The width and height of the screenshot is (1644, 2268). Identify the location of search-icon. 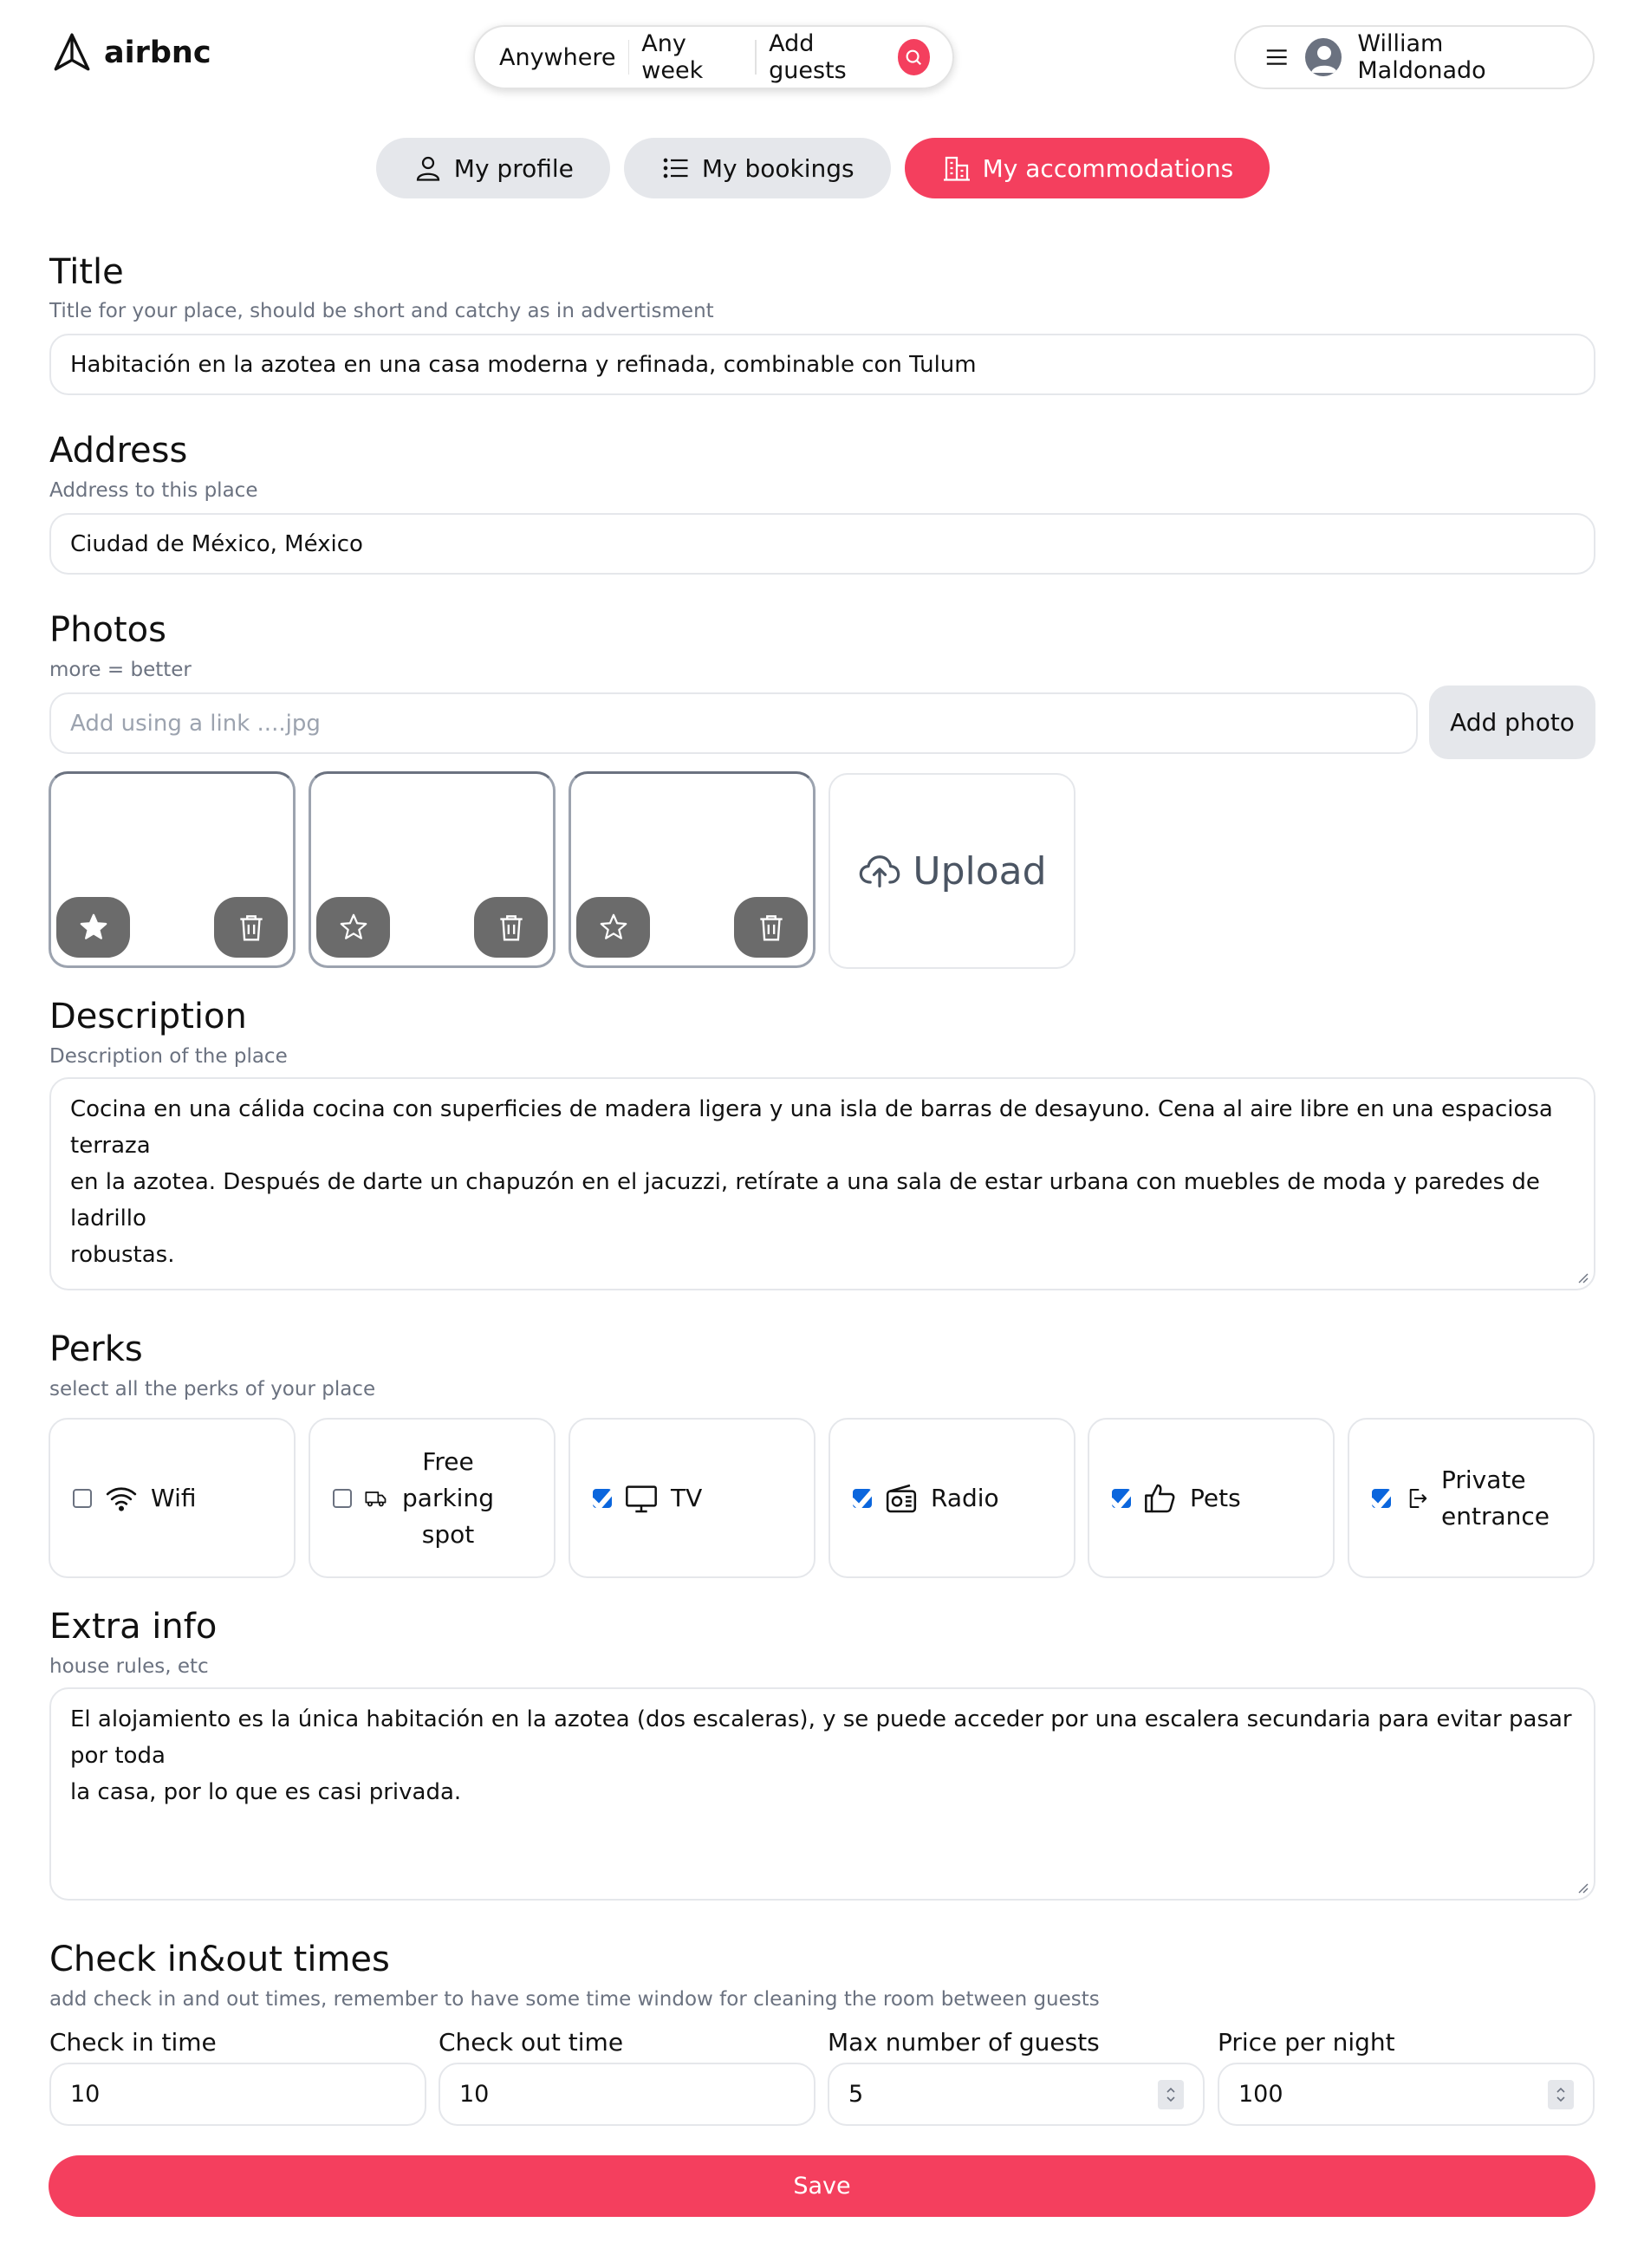
(914, 57).